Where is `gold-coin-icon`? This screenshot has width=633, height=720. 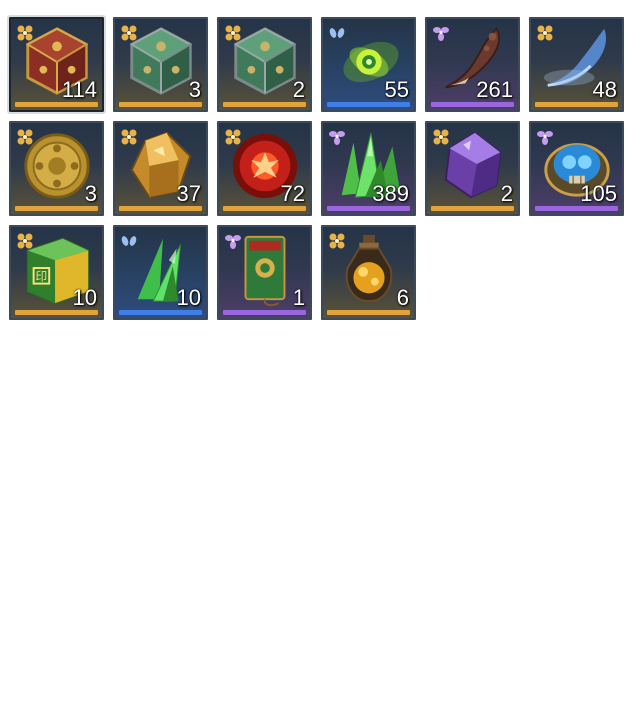
gold-coin-icon is located at coordinates (56, 166).